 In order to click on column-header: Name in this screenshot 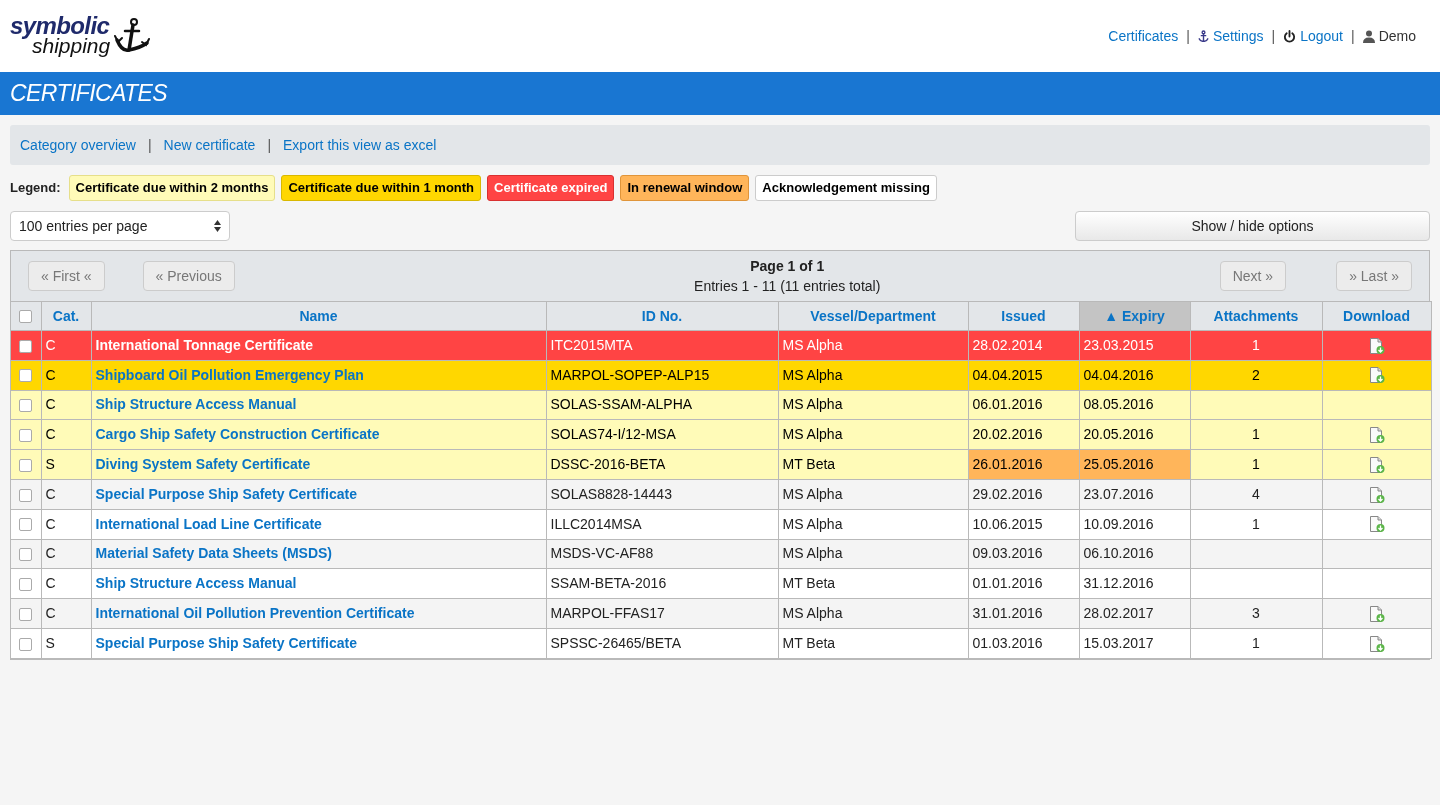, I will do `click(318, 316)`.